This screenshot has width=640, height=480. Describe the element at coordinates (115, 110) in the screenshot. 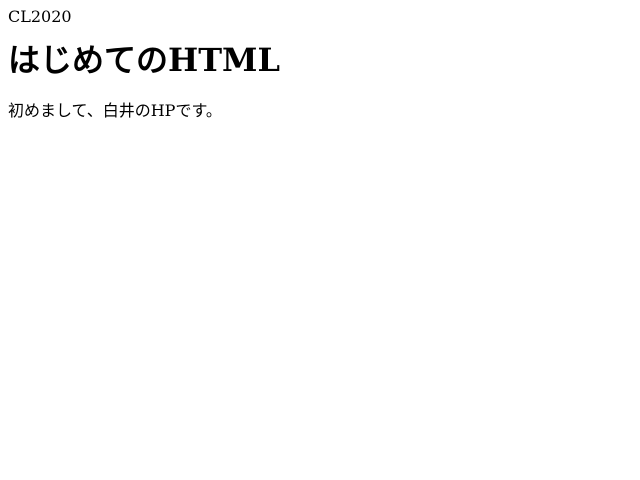

I see `intro-paragraph: 初めまして、白井のHPです。` at that location.